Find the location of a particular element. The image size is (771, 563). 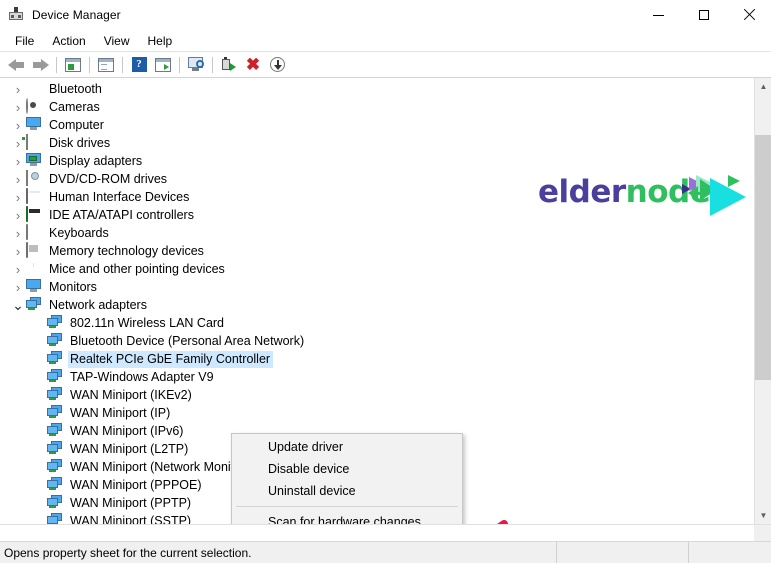

minimize-button is located at coordinates (658, 15).